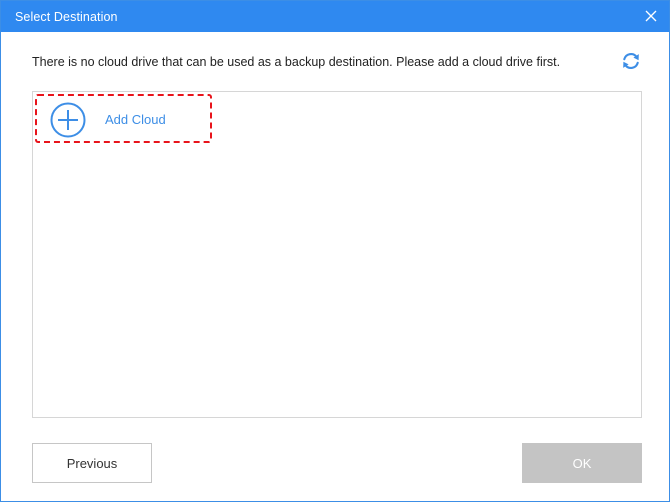 The image size is (670, 502). What do you see at coordinates (66, 17) in the screenshot?
I see `window-title: Select Destination` at bounding box center [66, 17].